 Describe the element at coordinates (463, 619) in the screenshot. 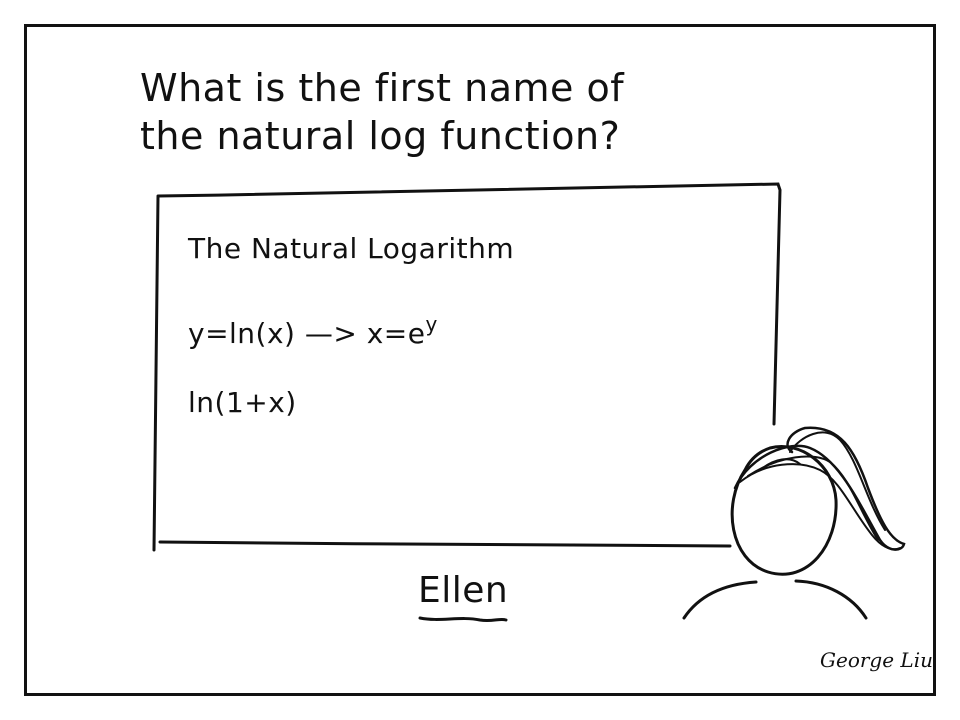

I see `caption-underline` at that location.